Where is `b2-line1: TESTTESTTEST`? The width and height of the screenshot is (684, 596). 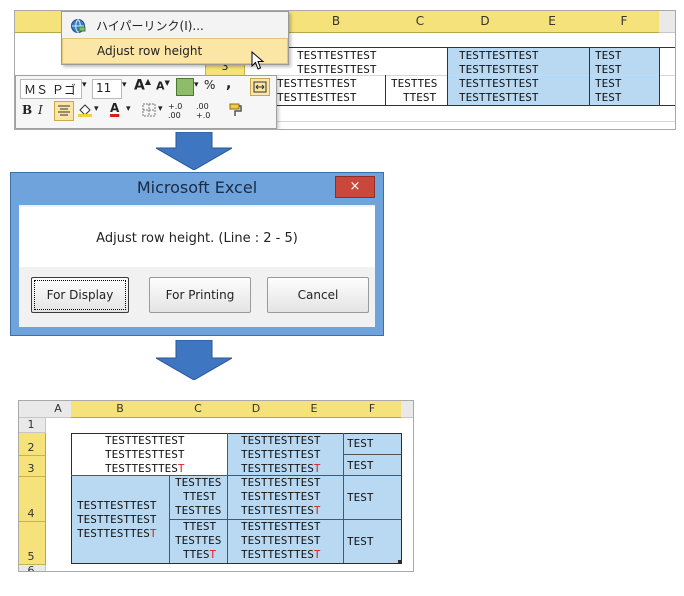
b2-line1: TESTTESTTEST is located at coordinates (145, 440).